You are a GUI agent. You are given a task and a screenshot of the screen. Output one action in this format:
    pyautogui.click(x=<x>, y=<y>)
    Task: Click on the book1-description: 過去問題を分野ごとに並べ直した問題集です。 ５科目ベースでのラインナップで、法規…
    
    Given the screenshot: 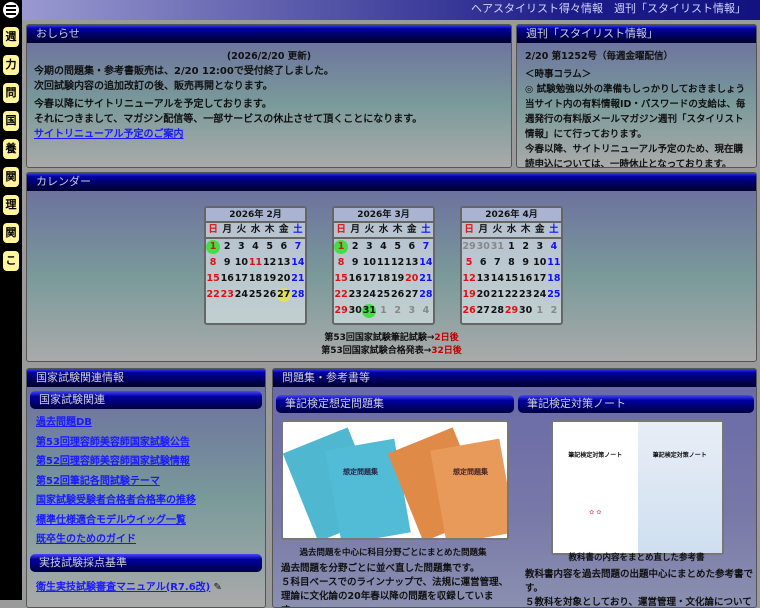 What is the action you would take?
    pyautogui.click(x=395, y=585)
    